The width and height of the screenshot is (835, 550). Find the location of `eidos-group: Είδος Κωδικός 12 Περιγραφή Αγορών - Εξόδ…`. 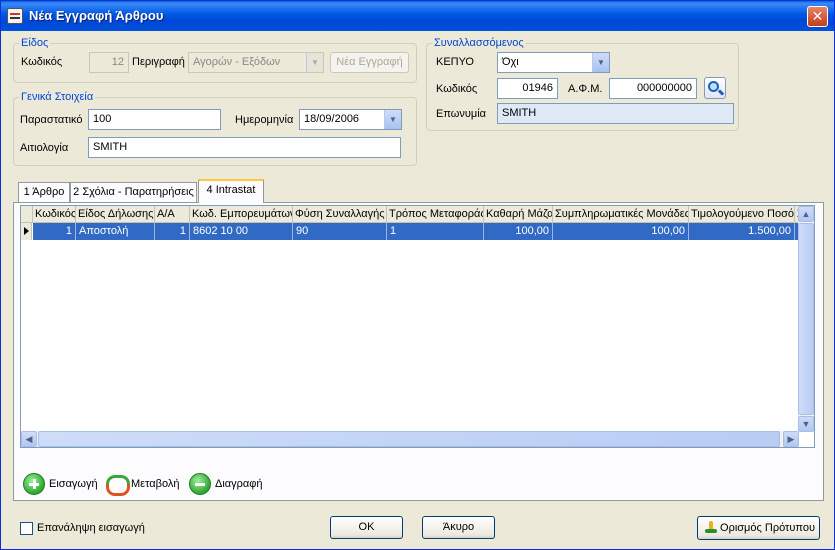

eidos-group: Είδος Κωδικός 12 Περιγραφή Αγορών - Εξόδ… is located at coordinates (215, 60).